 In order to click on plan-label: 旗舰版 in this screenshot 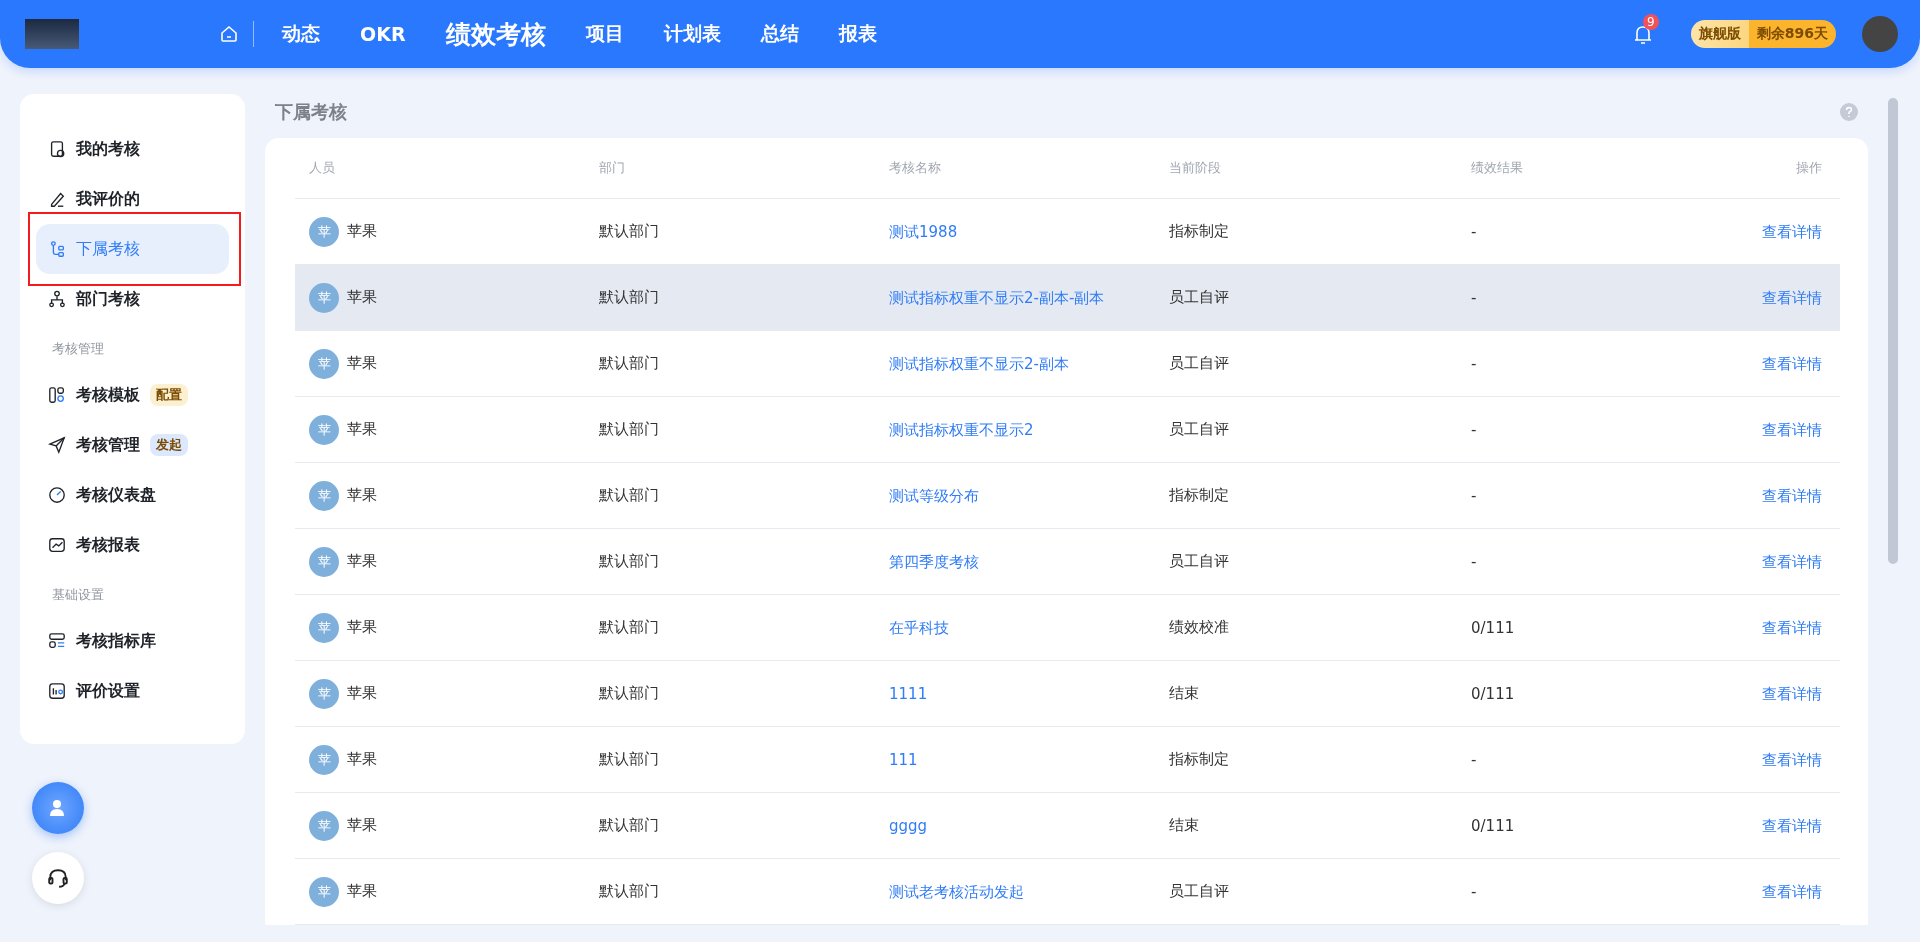, I will do `click(1719, 34)`.